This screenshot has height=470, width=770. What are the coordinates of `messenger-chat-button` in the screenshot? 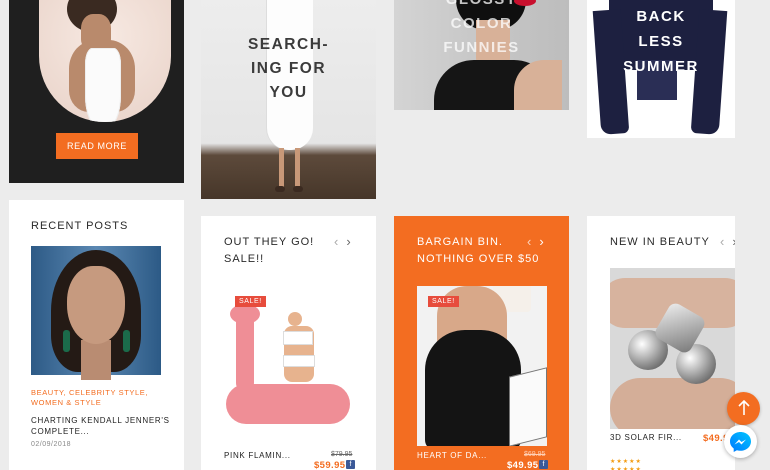 It's located at (740, 441).